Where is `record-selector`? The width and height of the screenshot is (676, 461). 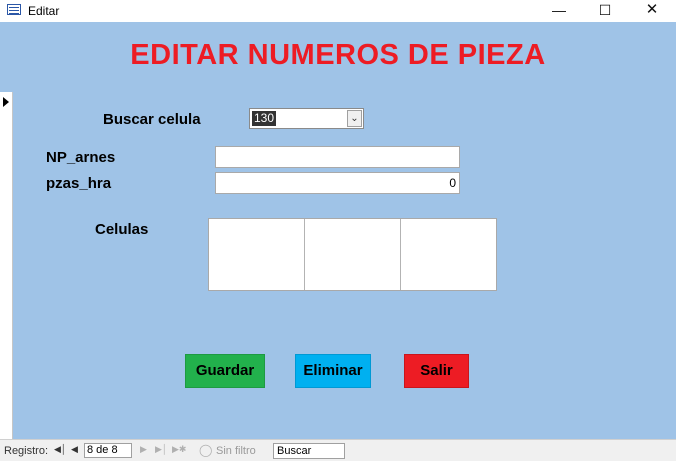
record-selector is located at coordinates (6, 272).